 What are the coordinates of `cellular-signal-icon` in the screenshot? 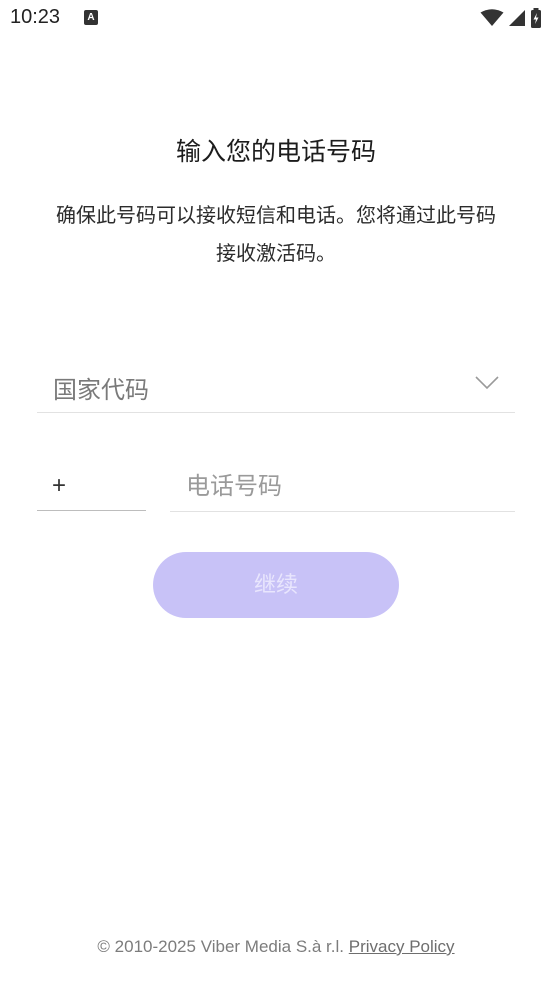 It's located at (517, 18).